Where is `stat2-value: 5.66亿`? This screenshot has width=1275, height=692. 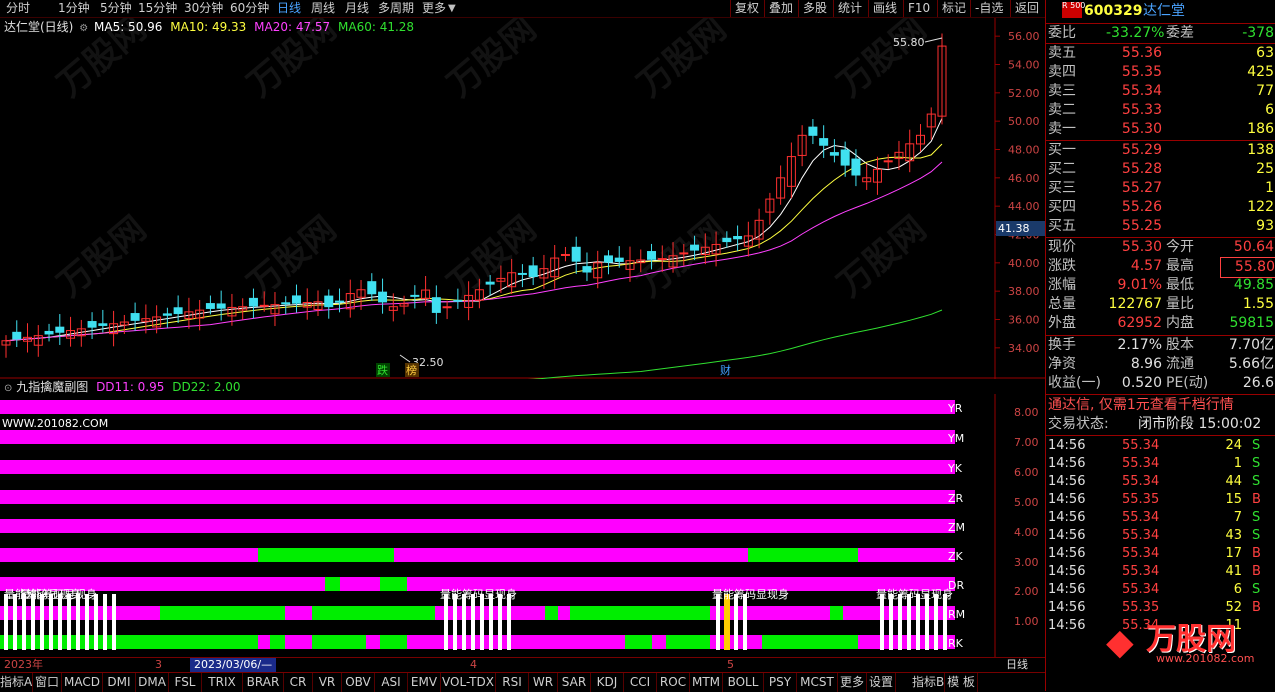
stat2-value: 5.66亿 is located at coordinates (1251, 364).